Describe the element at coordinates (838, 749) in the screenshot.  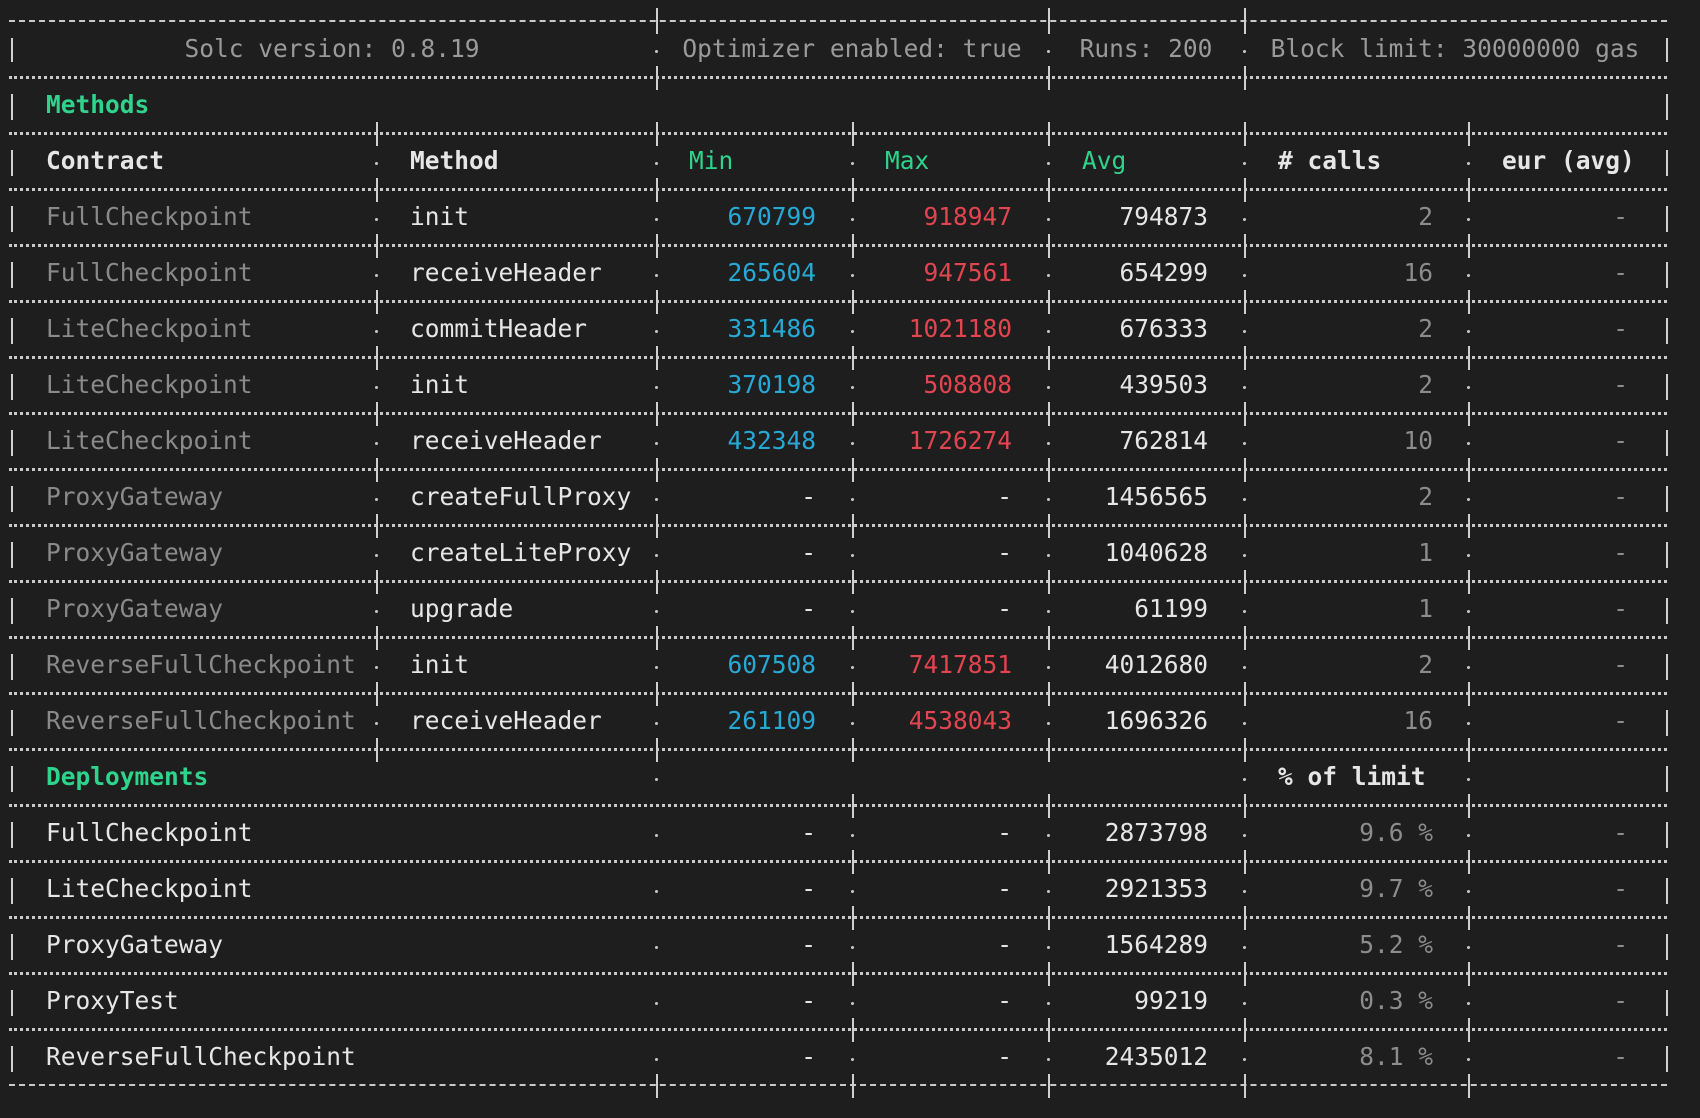
I see `row-divider` at that location.